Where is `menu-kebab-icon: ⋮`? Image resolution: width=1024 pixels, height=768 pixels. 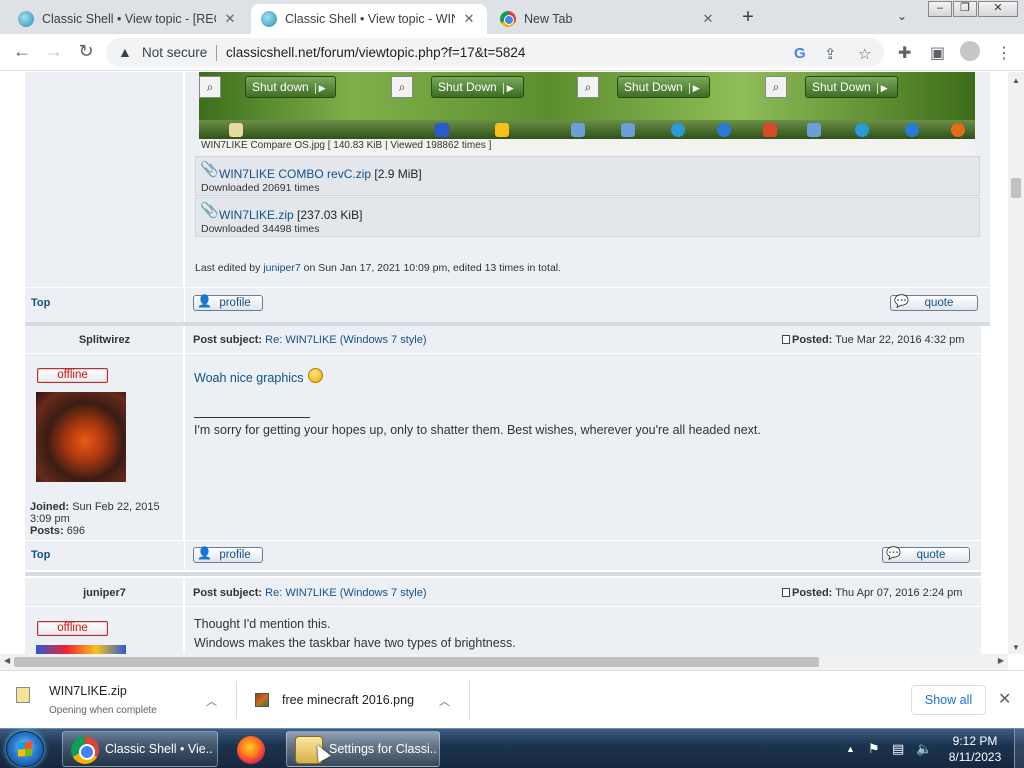 menu-kebab-icon: ⋮ is located at coordinates (1004, 53).